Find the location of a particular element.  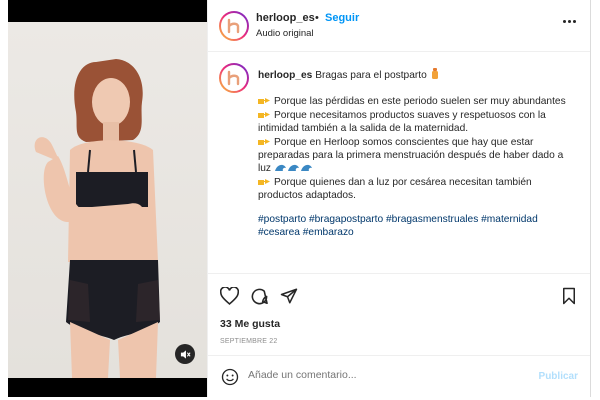

follow-button: Seguir is located at coordinates (342, 18).